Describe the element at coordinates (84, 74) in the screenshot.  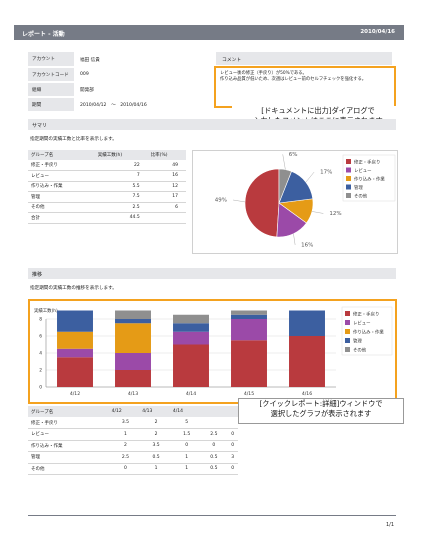
I see `info-value: 009` at that location.